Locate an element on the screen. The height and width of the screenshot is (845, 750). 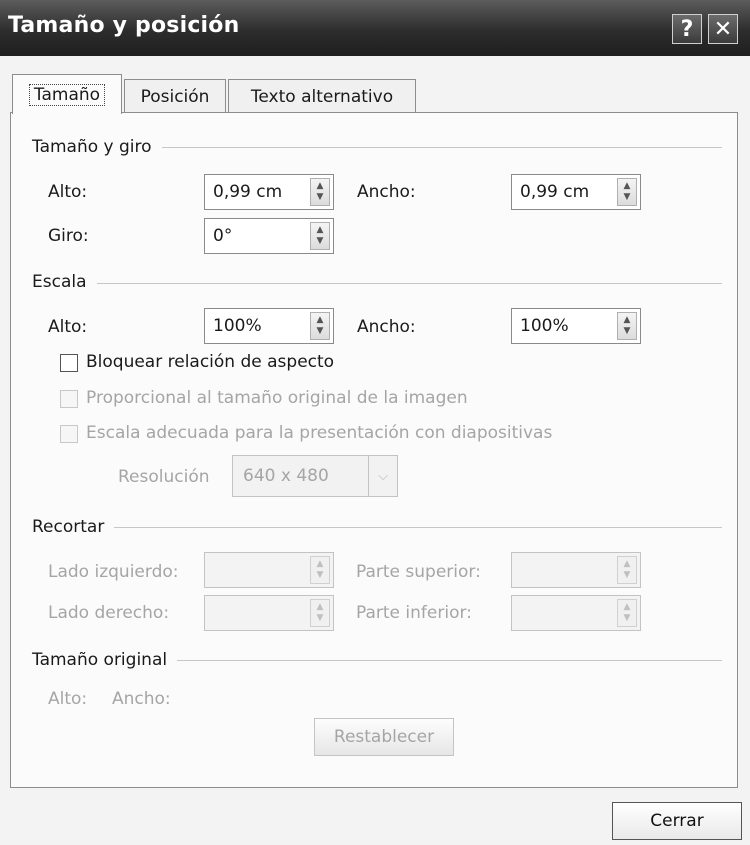
rotation-spinner: 0° ▲ ▼ is located at coordinates (269, 236).